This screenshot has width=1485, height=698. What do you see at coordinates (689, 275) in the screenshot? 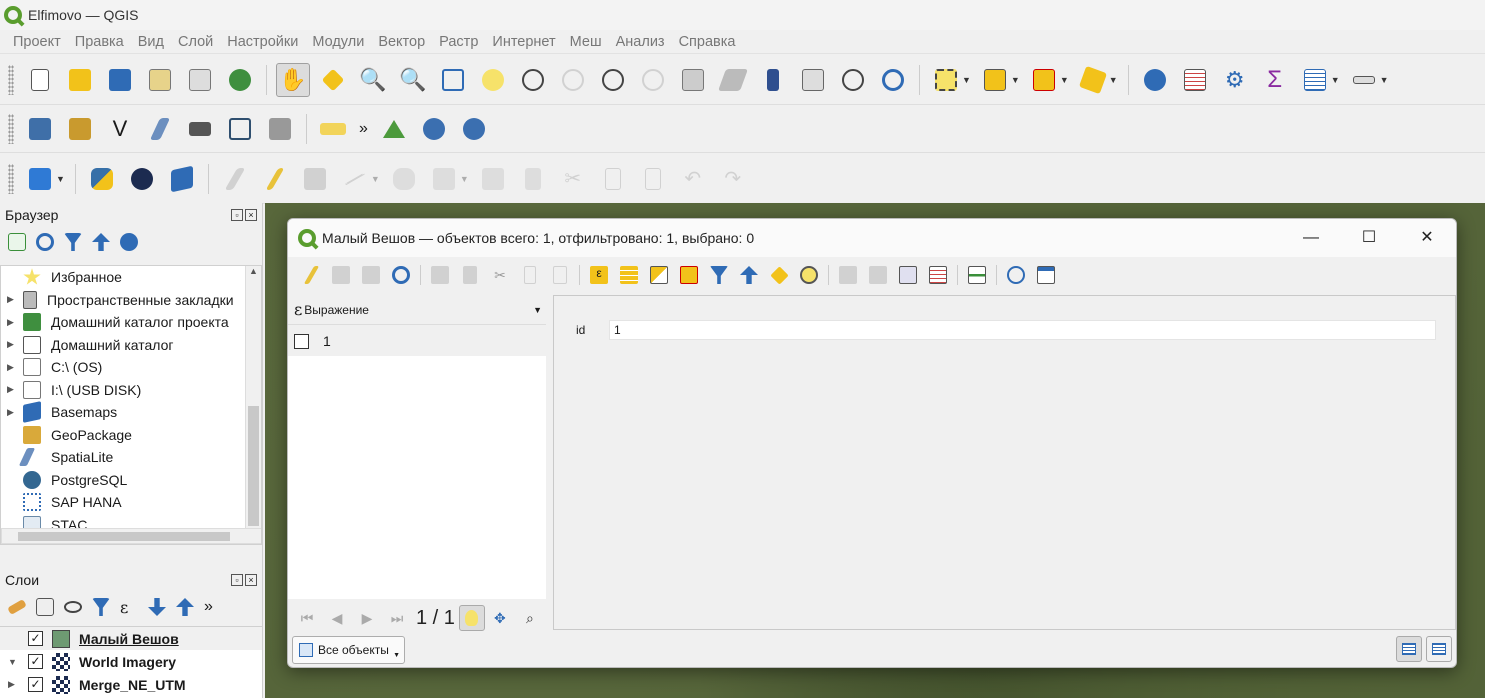
I see `deselect-all-icon` at bounding box center [689, 275].